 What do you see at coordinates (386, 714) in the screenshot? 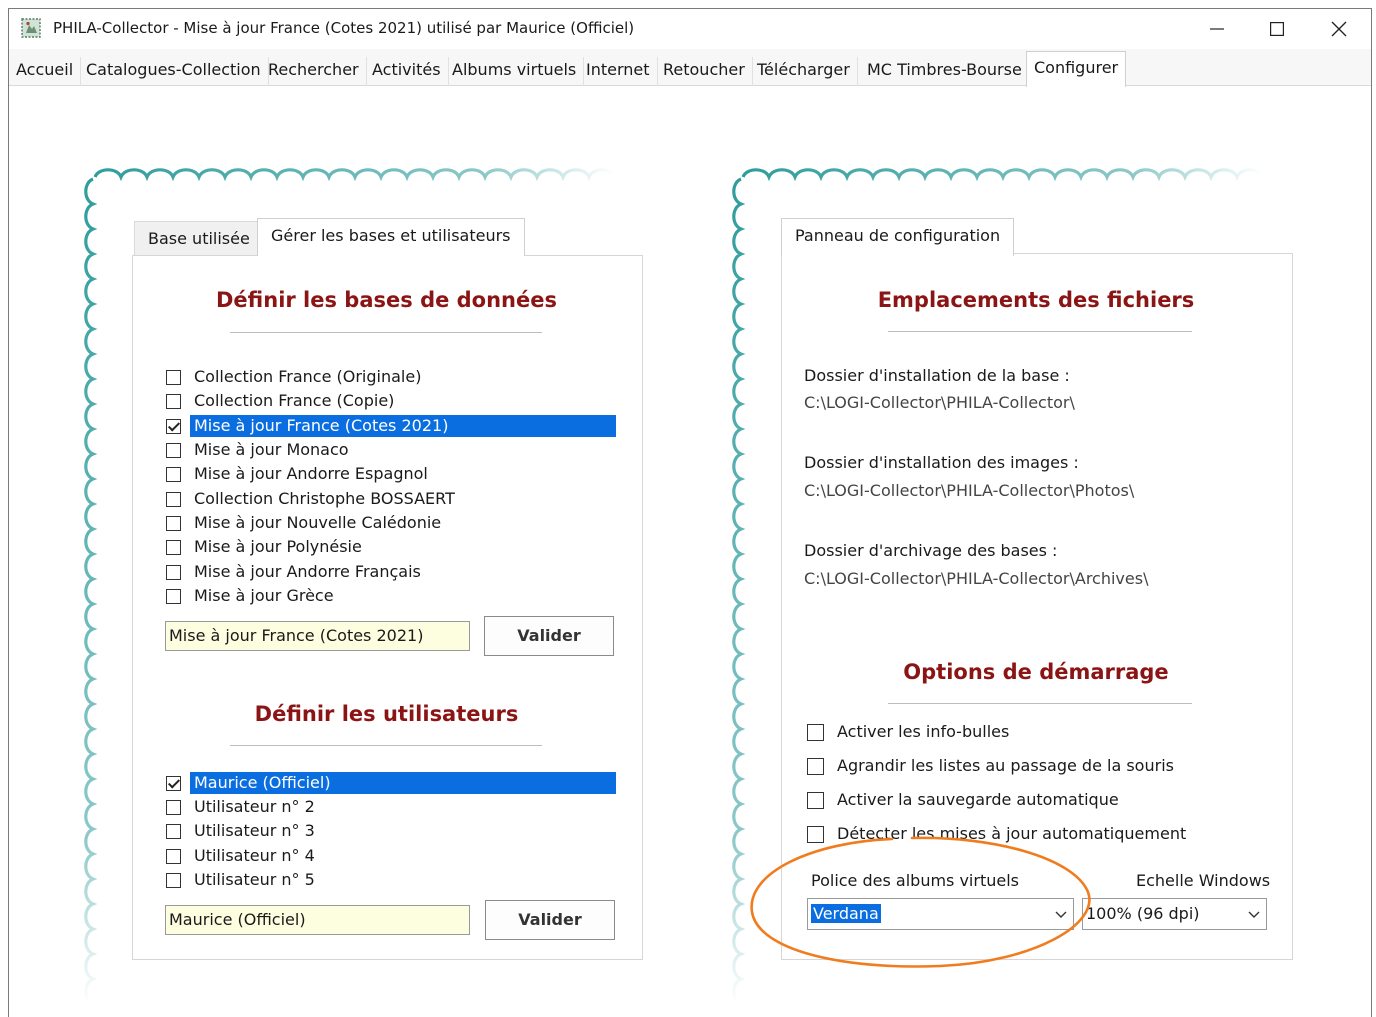
I see `users-section-title: Définir les utilisateurs` at bounding box center [386, 714].